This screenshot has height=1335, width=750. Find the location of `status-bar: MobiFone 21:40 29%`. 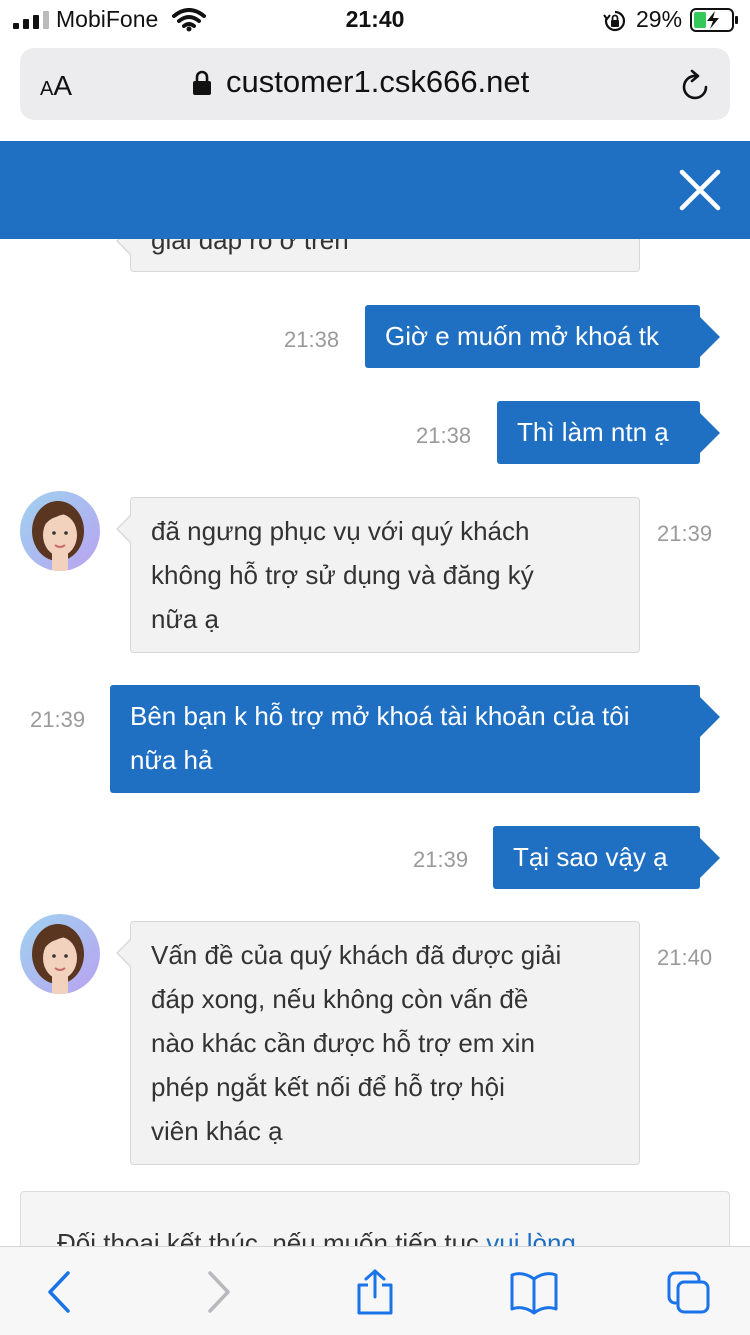

status-bar: MobiFone 21:40 29% is located at coordinates (375, 20).